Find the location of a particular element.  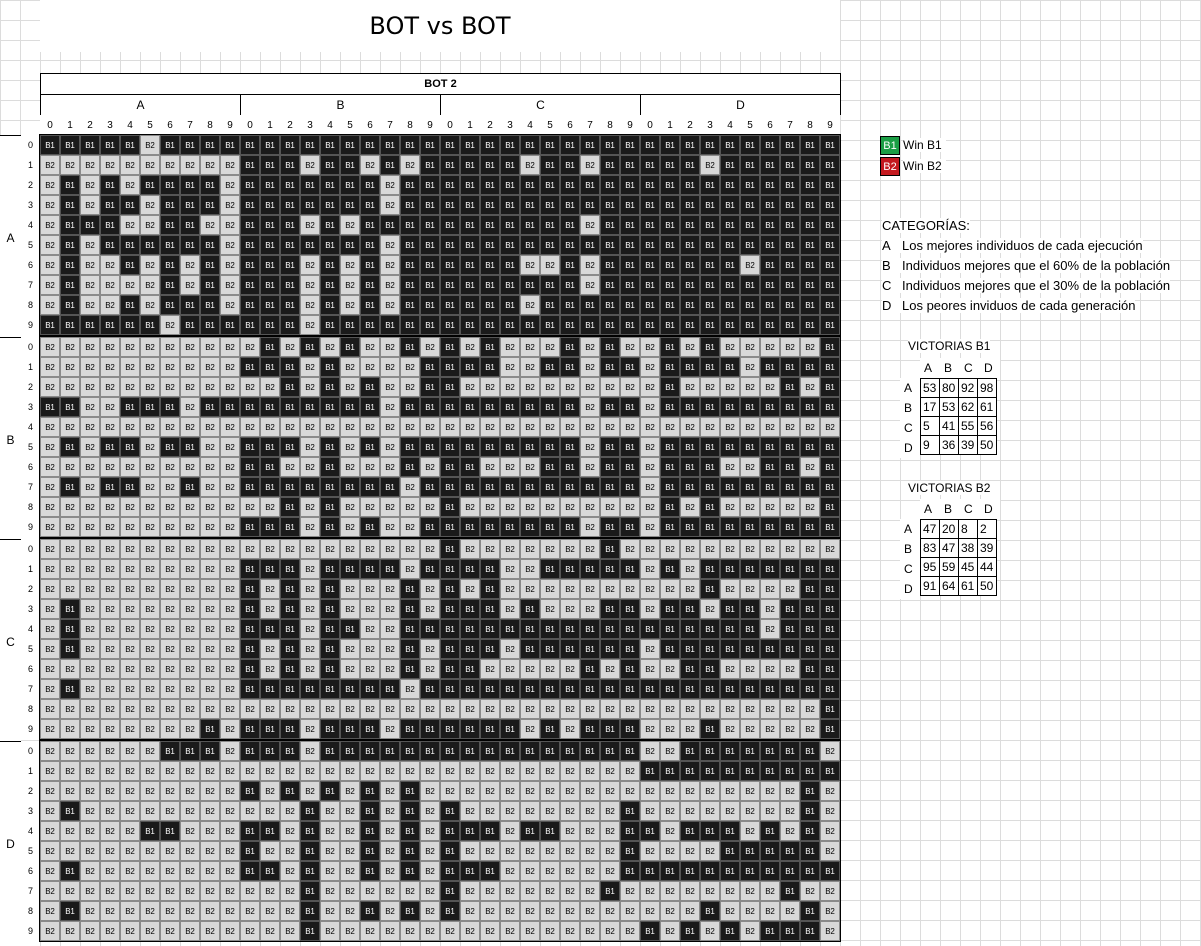

row-index: 4 is located at coordinates (30, 427).